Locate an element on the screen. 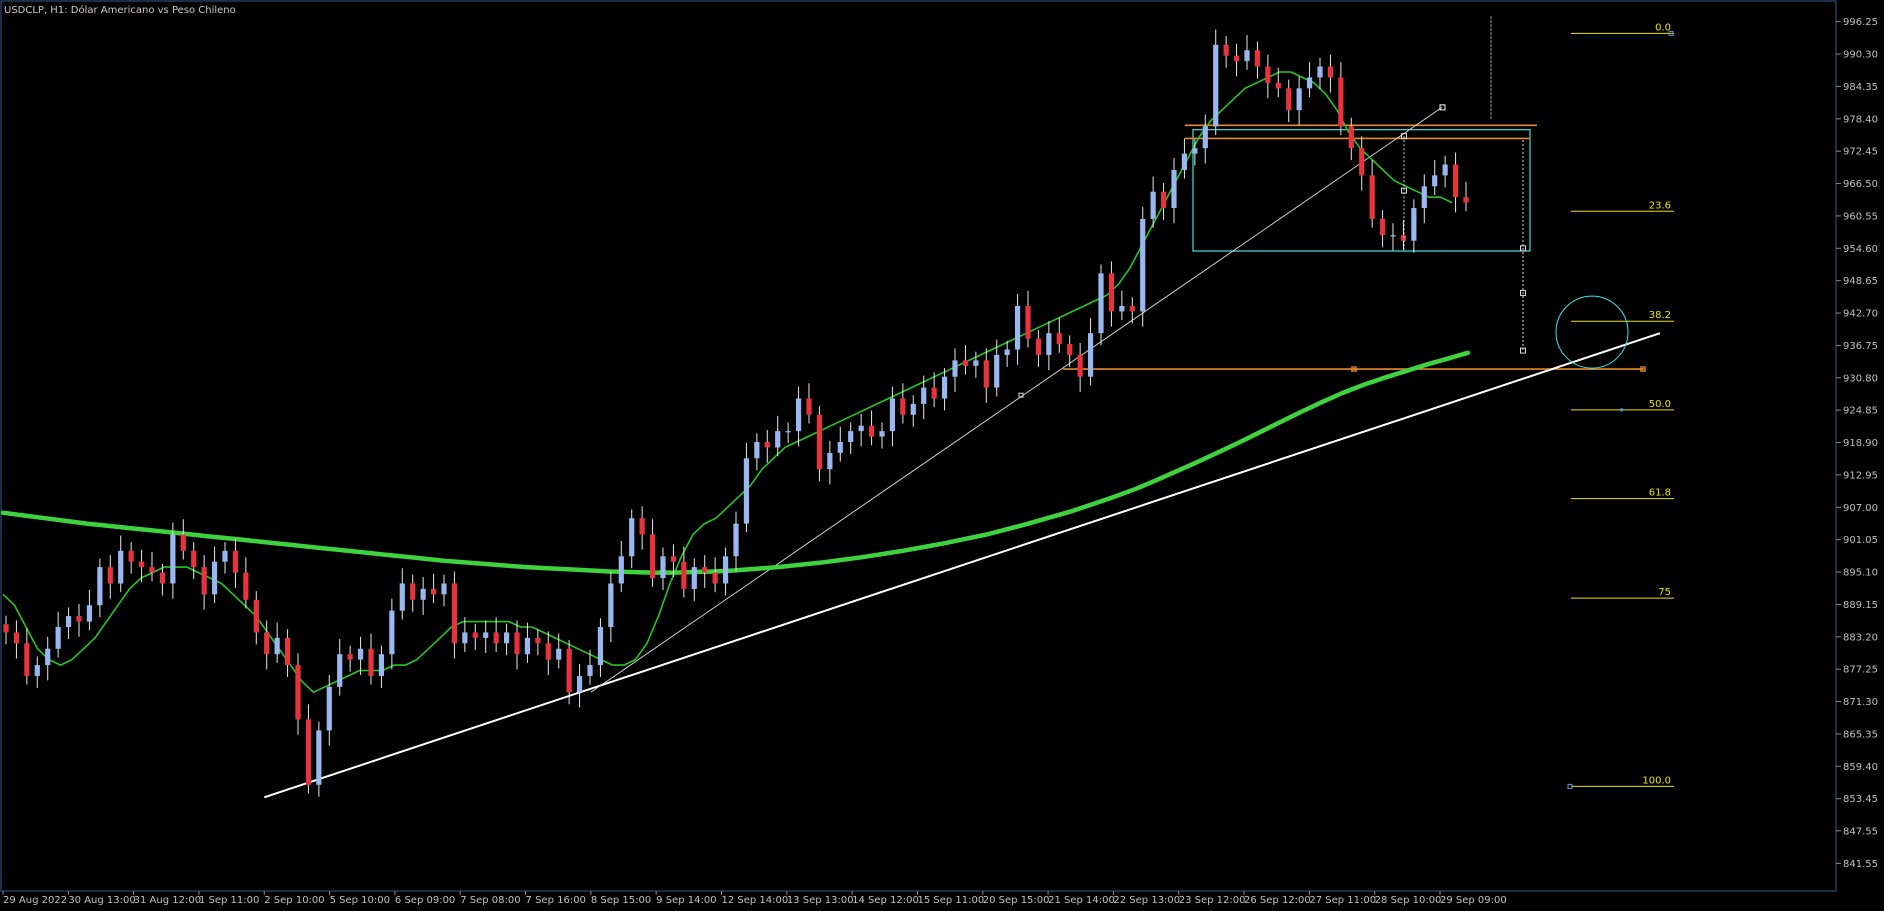 The width and height of the screenshot is (1884, 911). y-tick-label: 901.05 is located at coordinates (1860, 540).